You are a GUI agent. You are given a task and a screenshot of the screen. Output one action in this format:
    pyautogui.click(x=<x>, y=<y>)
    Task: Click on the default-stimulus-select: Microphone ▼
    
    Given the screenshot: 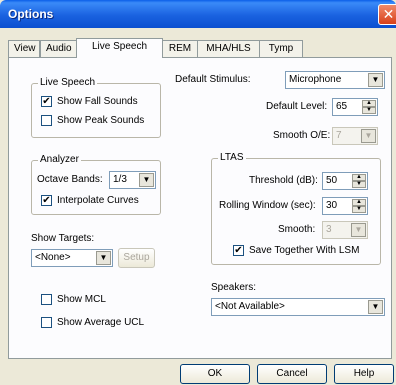 What is the action you would take?
    pyautogui.click(x=335, y=80)
    